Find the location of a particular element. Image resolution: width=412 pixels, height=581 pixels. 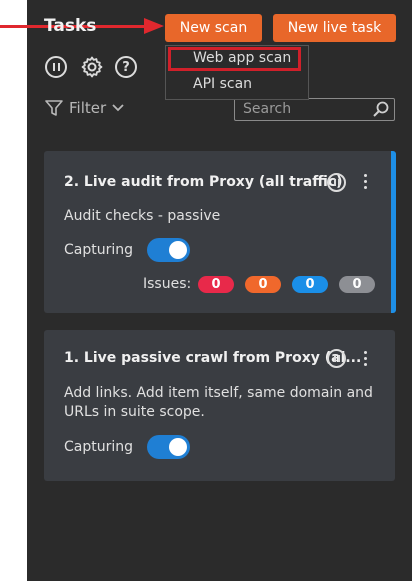

issues-info-badge: 0 is located at coordinates (357, 284).